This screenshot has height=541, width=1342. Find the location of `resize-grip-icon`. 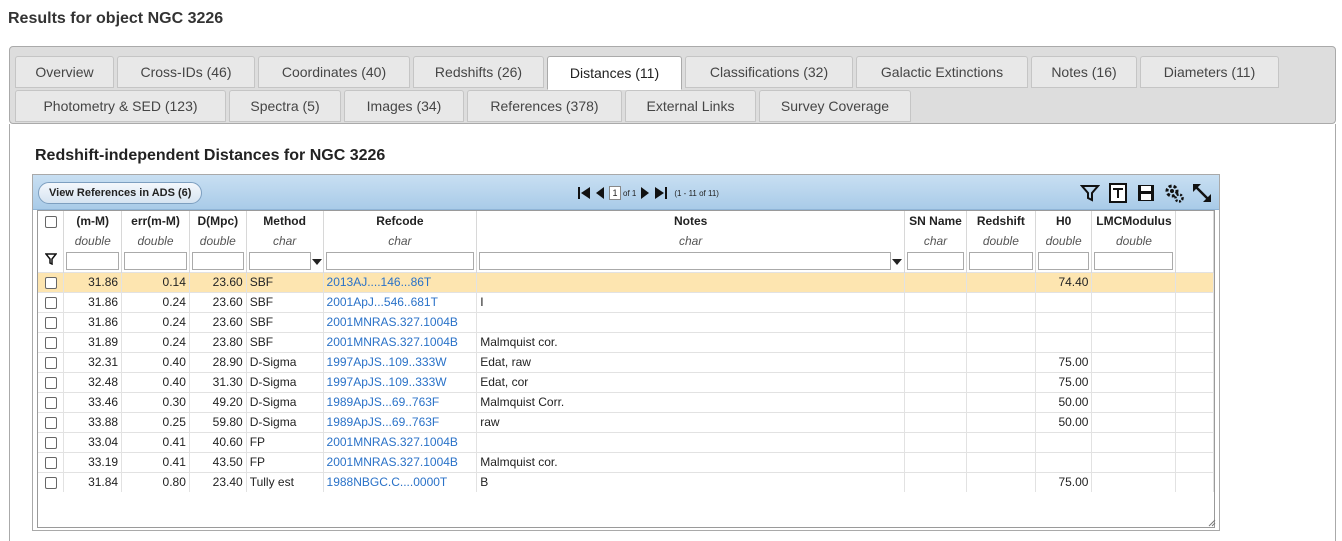

resize-grip-icon is located at coordinates (1212, 523).